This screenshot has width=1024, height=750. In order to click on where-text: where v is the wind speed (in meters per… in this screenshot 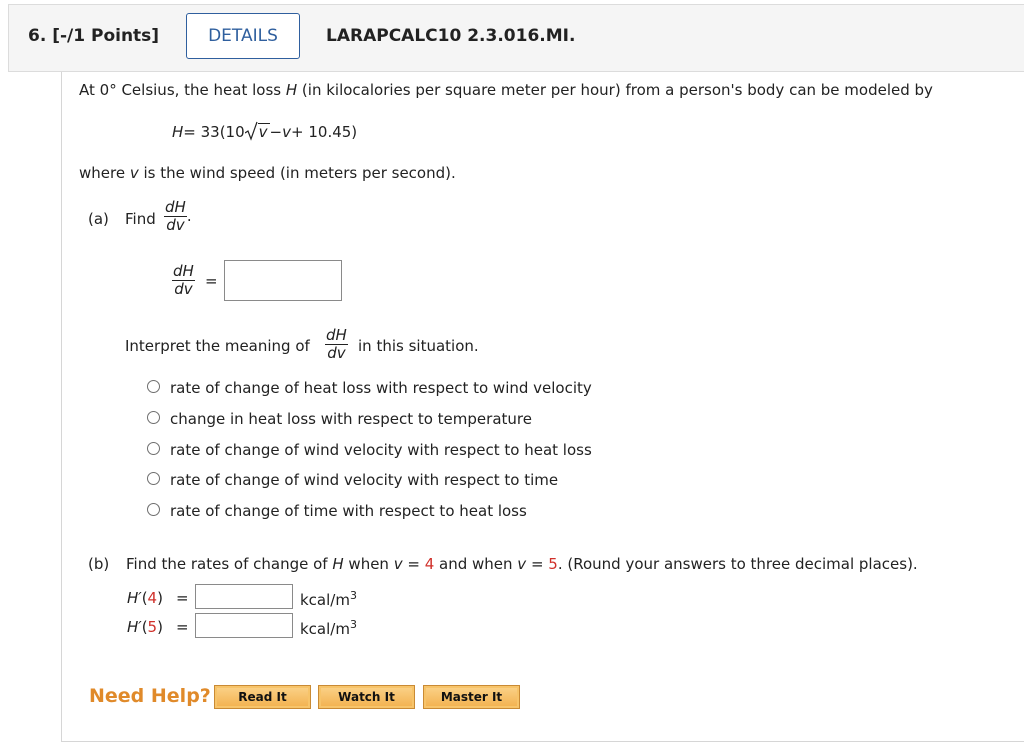, I will do `click(267, 173)`.